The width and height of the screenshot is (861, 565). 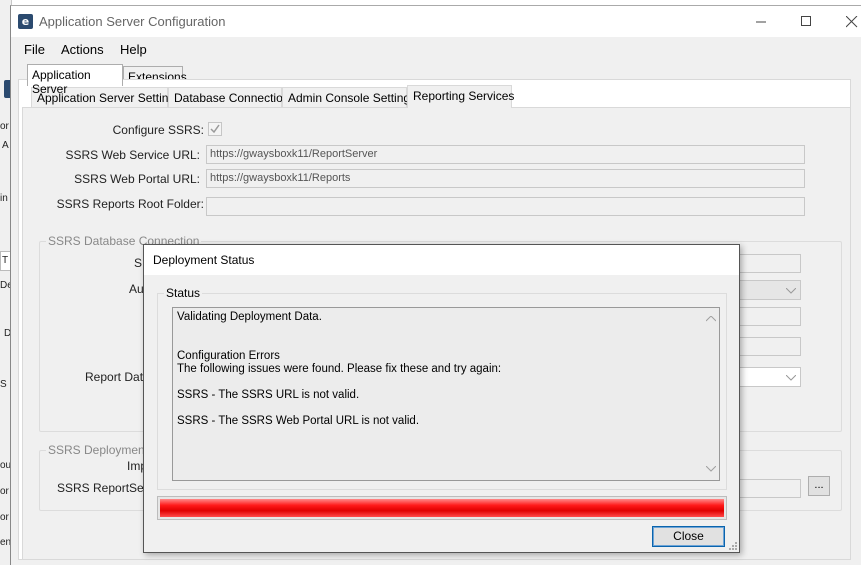 I want to click on maximize-icon, so click(x=805, y=21).